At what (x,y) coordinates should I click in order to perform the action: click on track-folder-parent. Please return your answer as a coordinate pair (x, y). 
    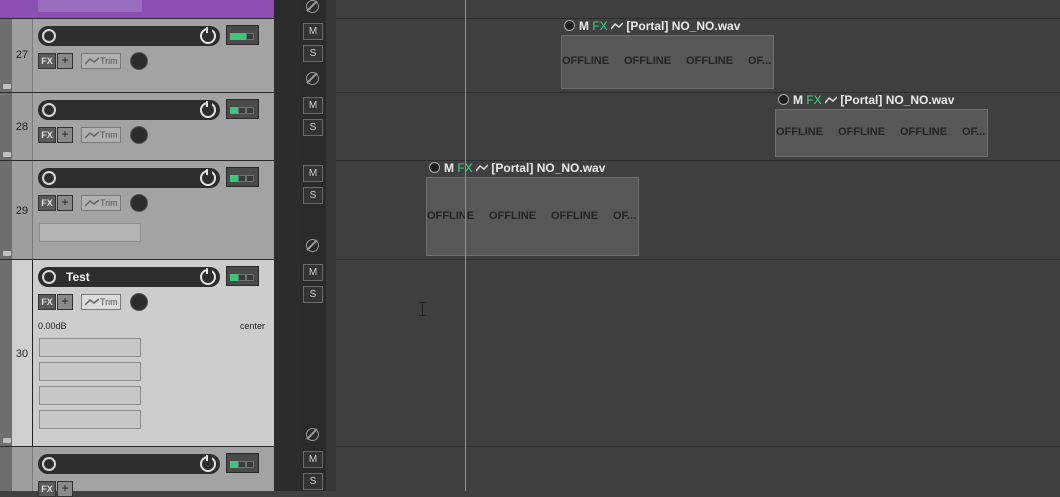
    Looking at the image, I should click on (137, 9).